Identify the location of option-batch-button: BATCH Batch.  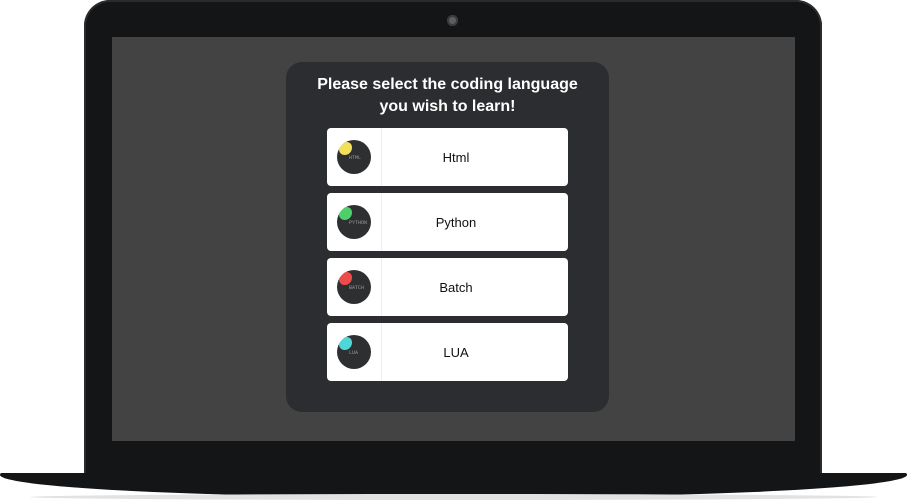
(447, 287).